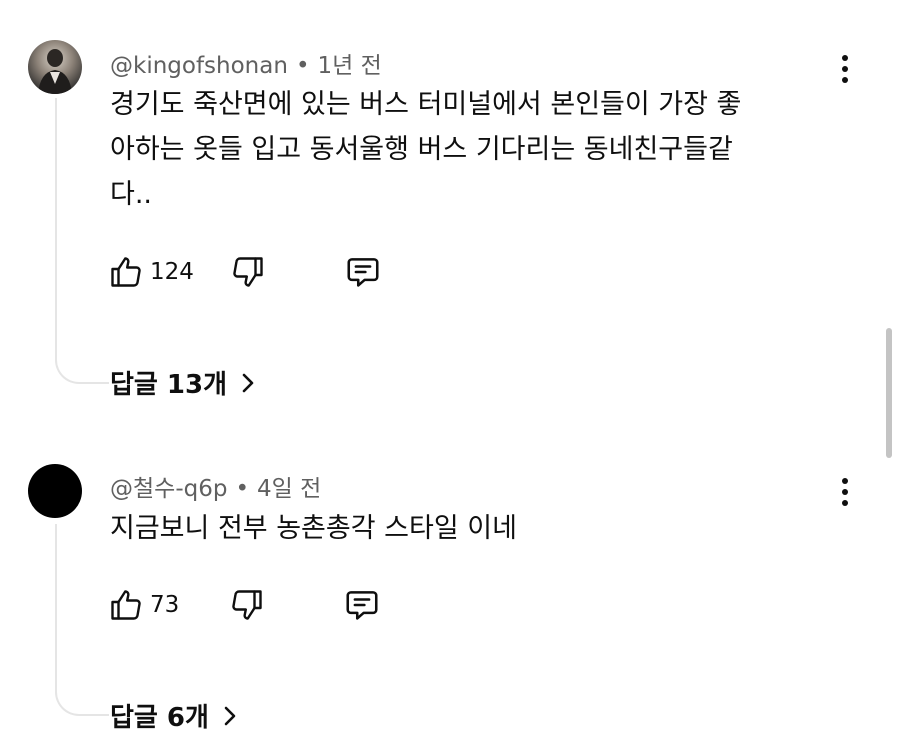 The height and width of the screenshot is (753, 900). What do you see at coordinates (889, 393) in the screenshot?
I see `scrollbar-thumb` at bounding box center [889, 393].